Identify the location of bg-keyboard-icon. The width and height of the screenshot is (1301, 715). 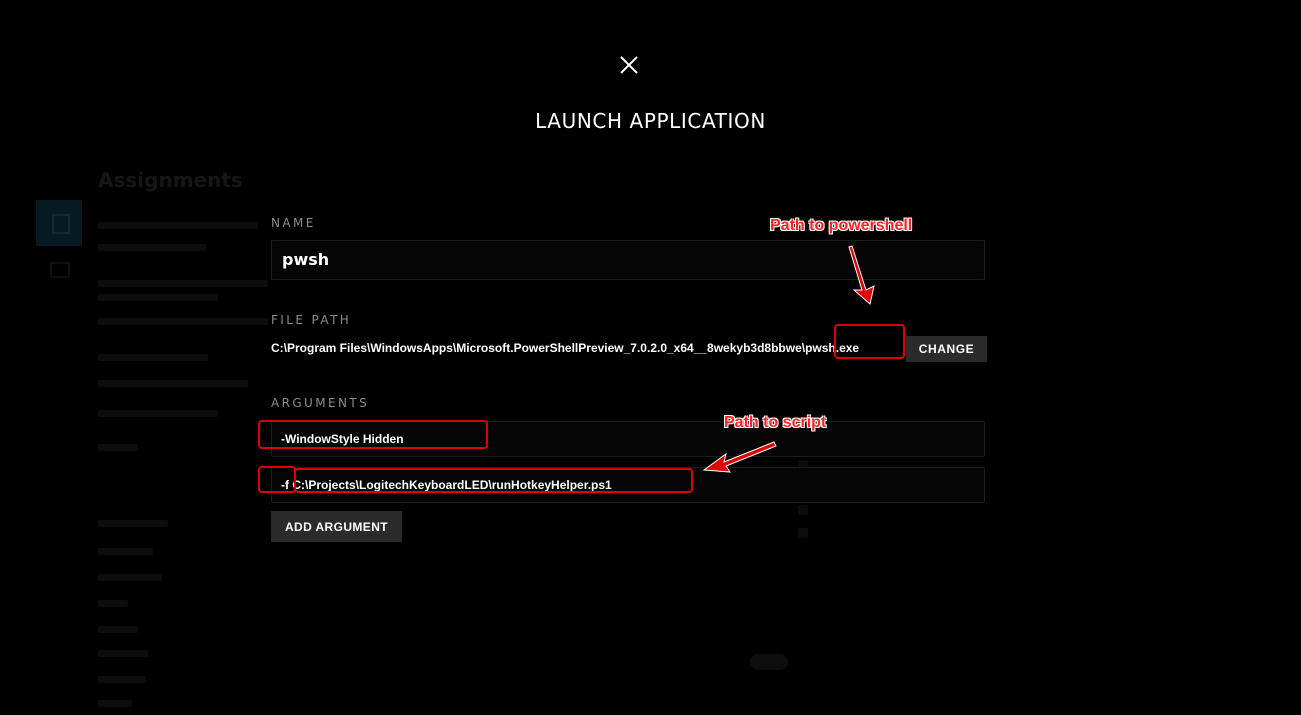
(61, 224).